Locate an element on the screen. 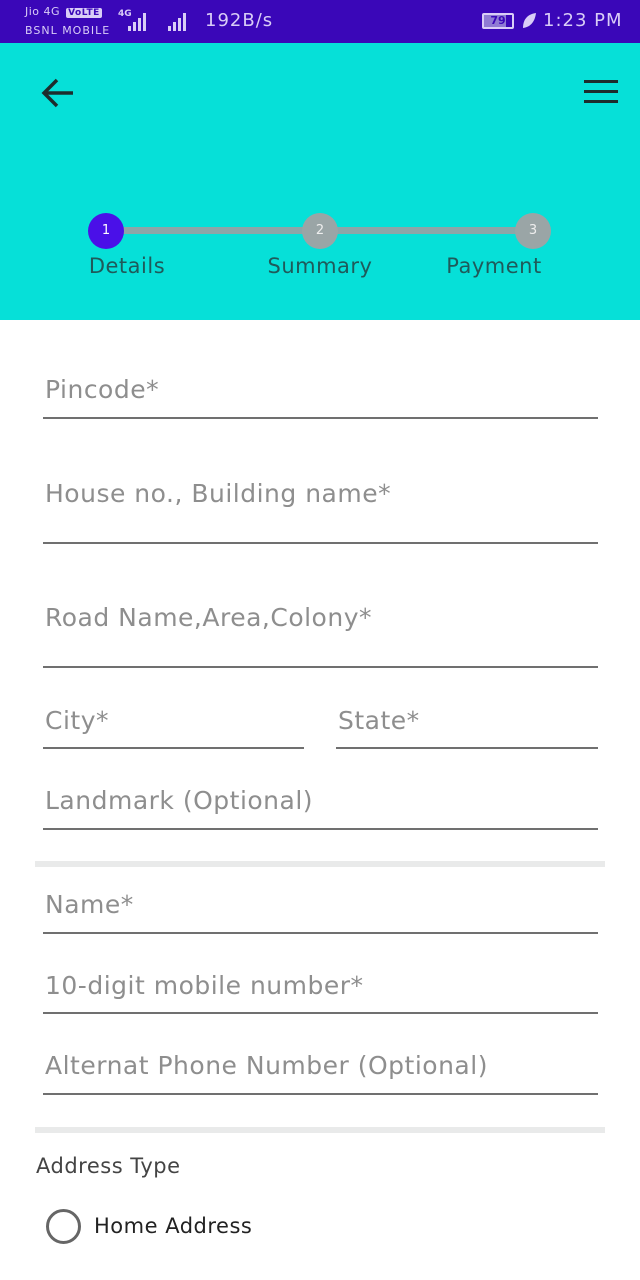 The height and width of the screenshot is (1280, 640). step-3-label: Payment is located at coordinates (494, 266).